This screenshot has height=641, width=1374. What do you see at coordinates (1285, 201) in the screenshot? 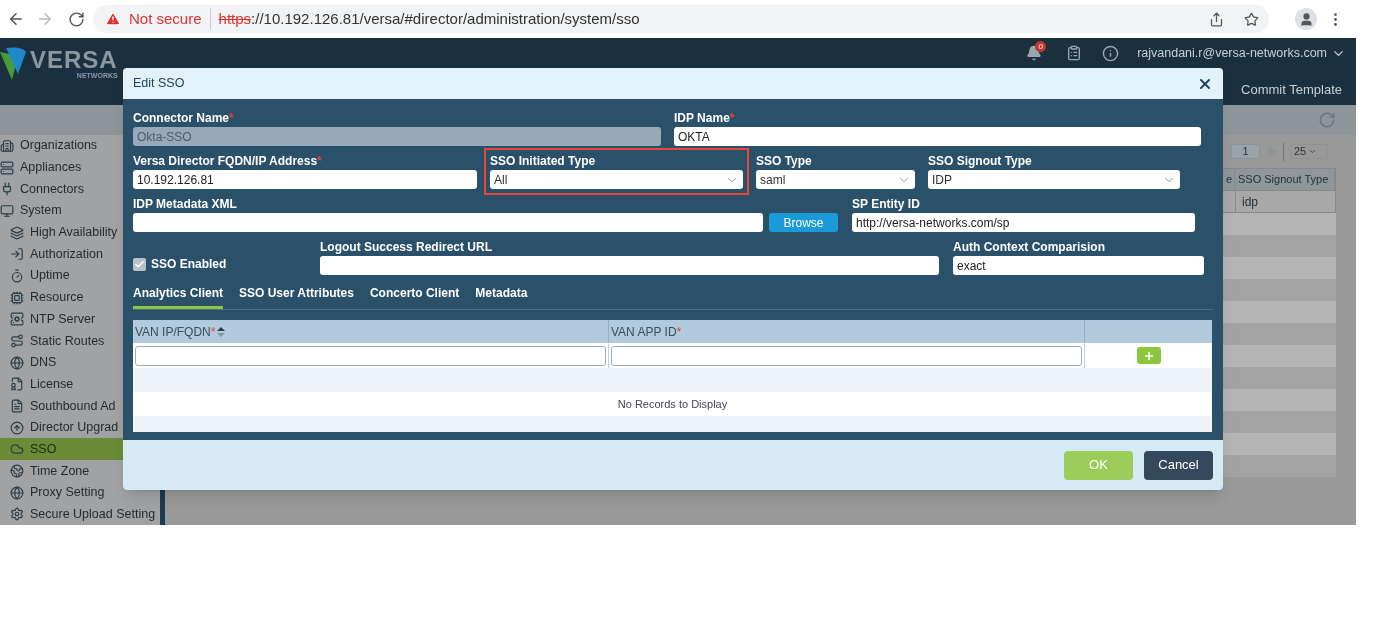
I see `table-cell: idp` at bounding box center [1285, 201].